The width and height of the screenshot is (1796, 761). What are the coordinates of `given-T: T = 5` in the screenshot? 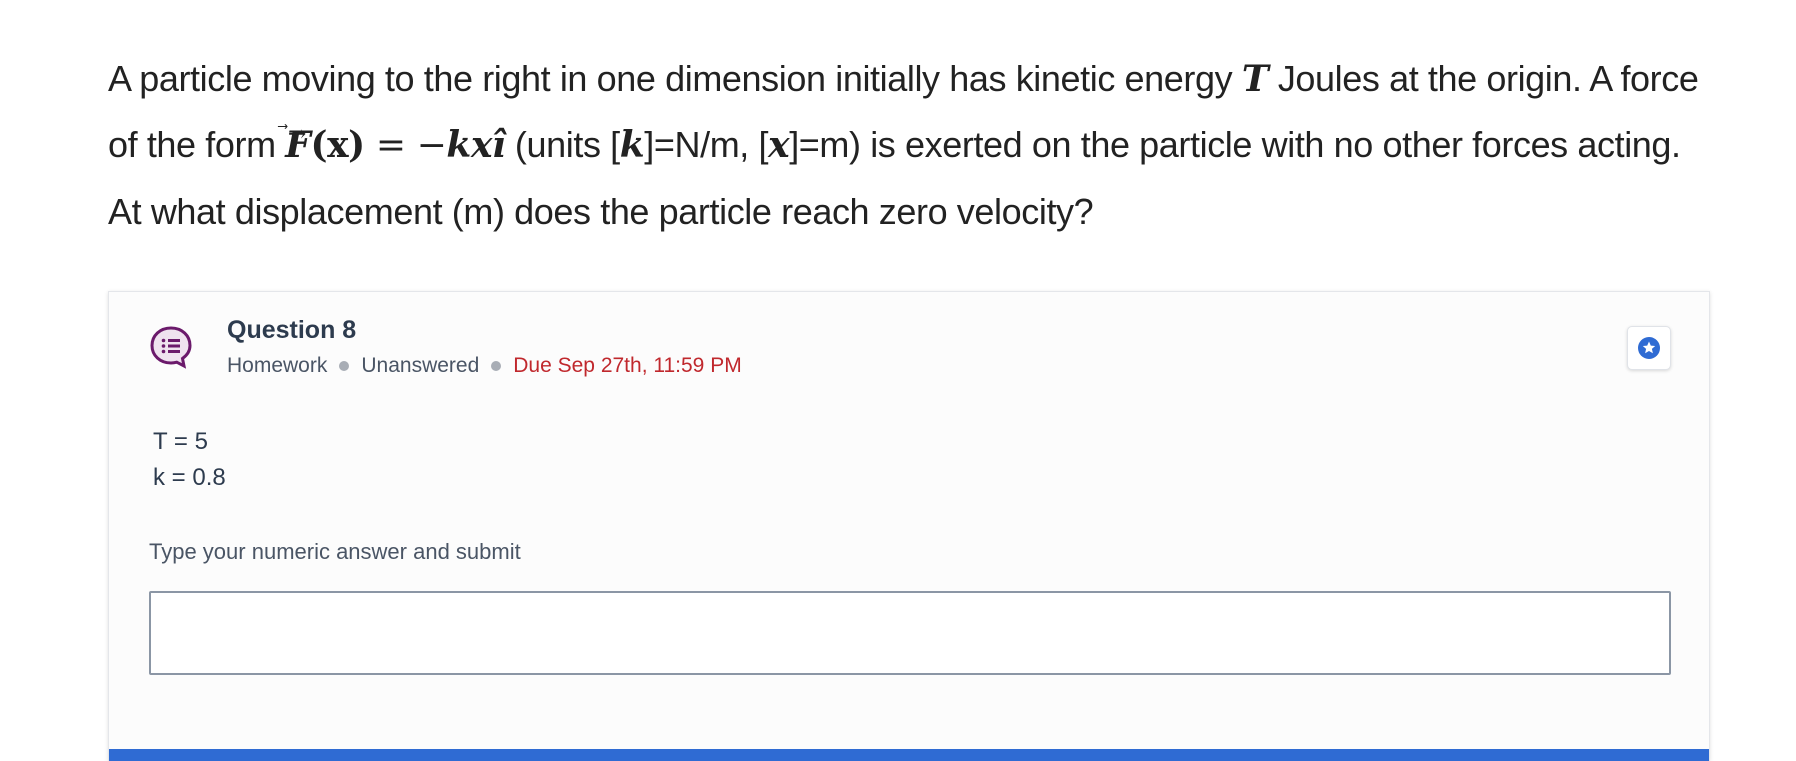 It's located at (180, 441).